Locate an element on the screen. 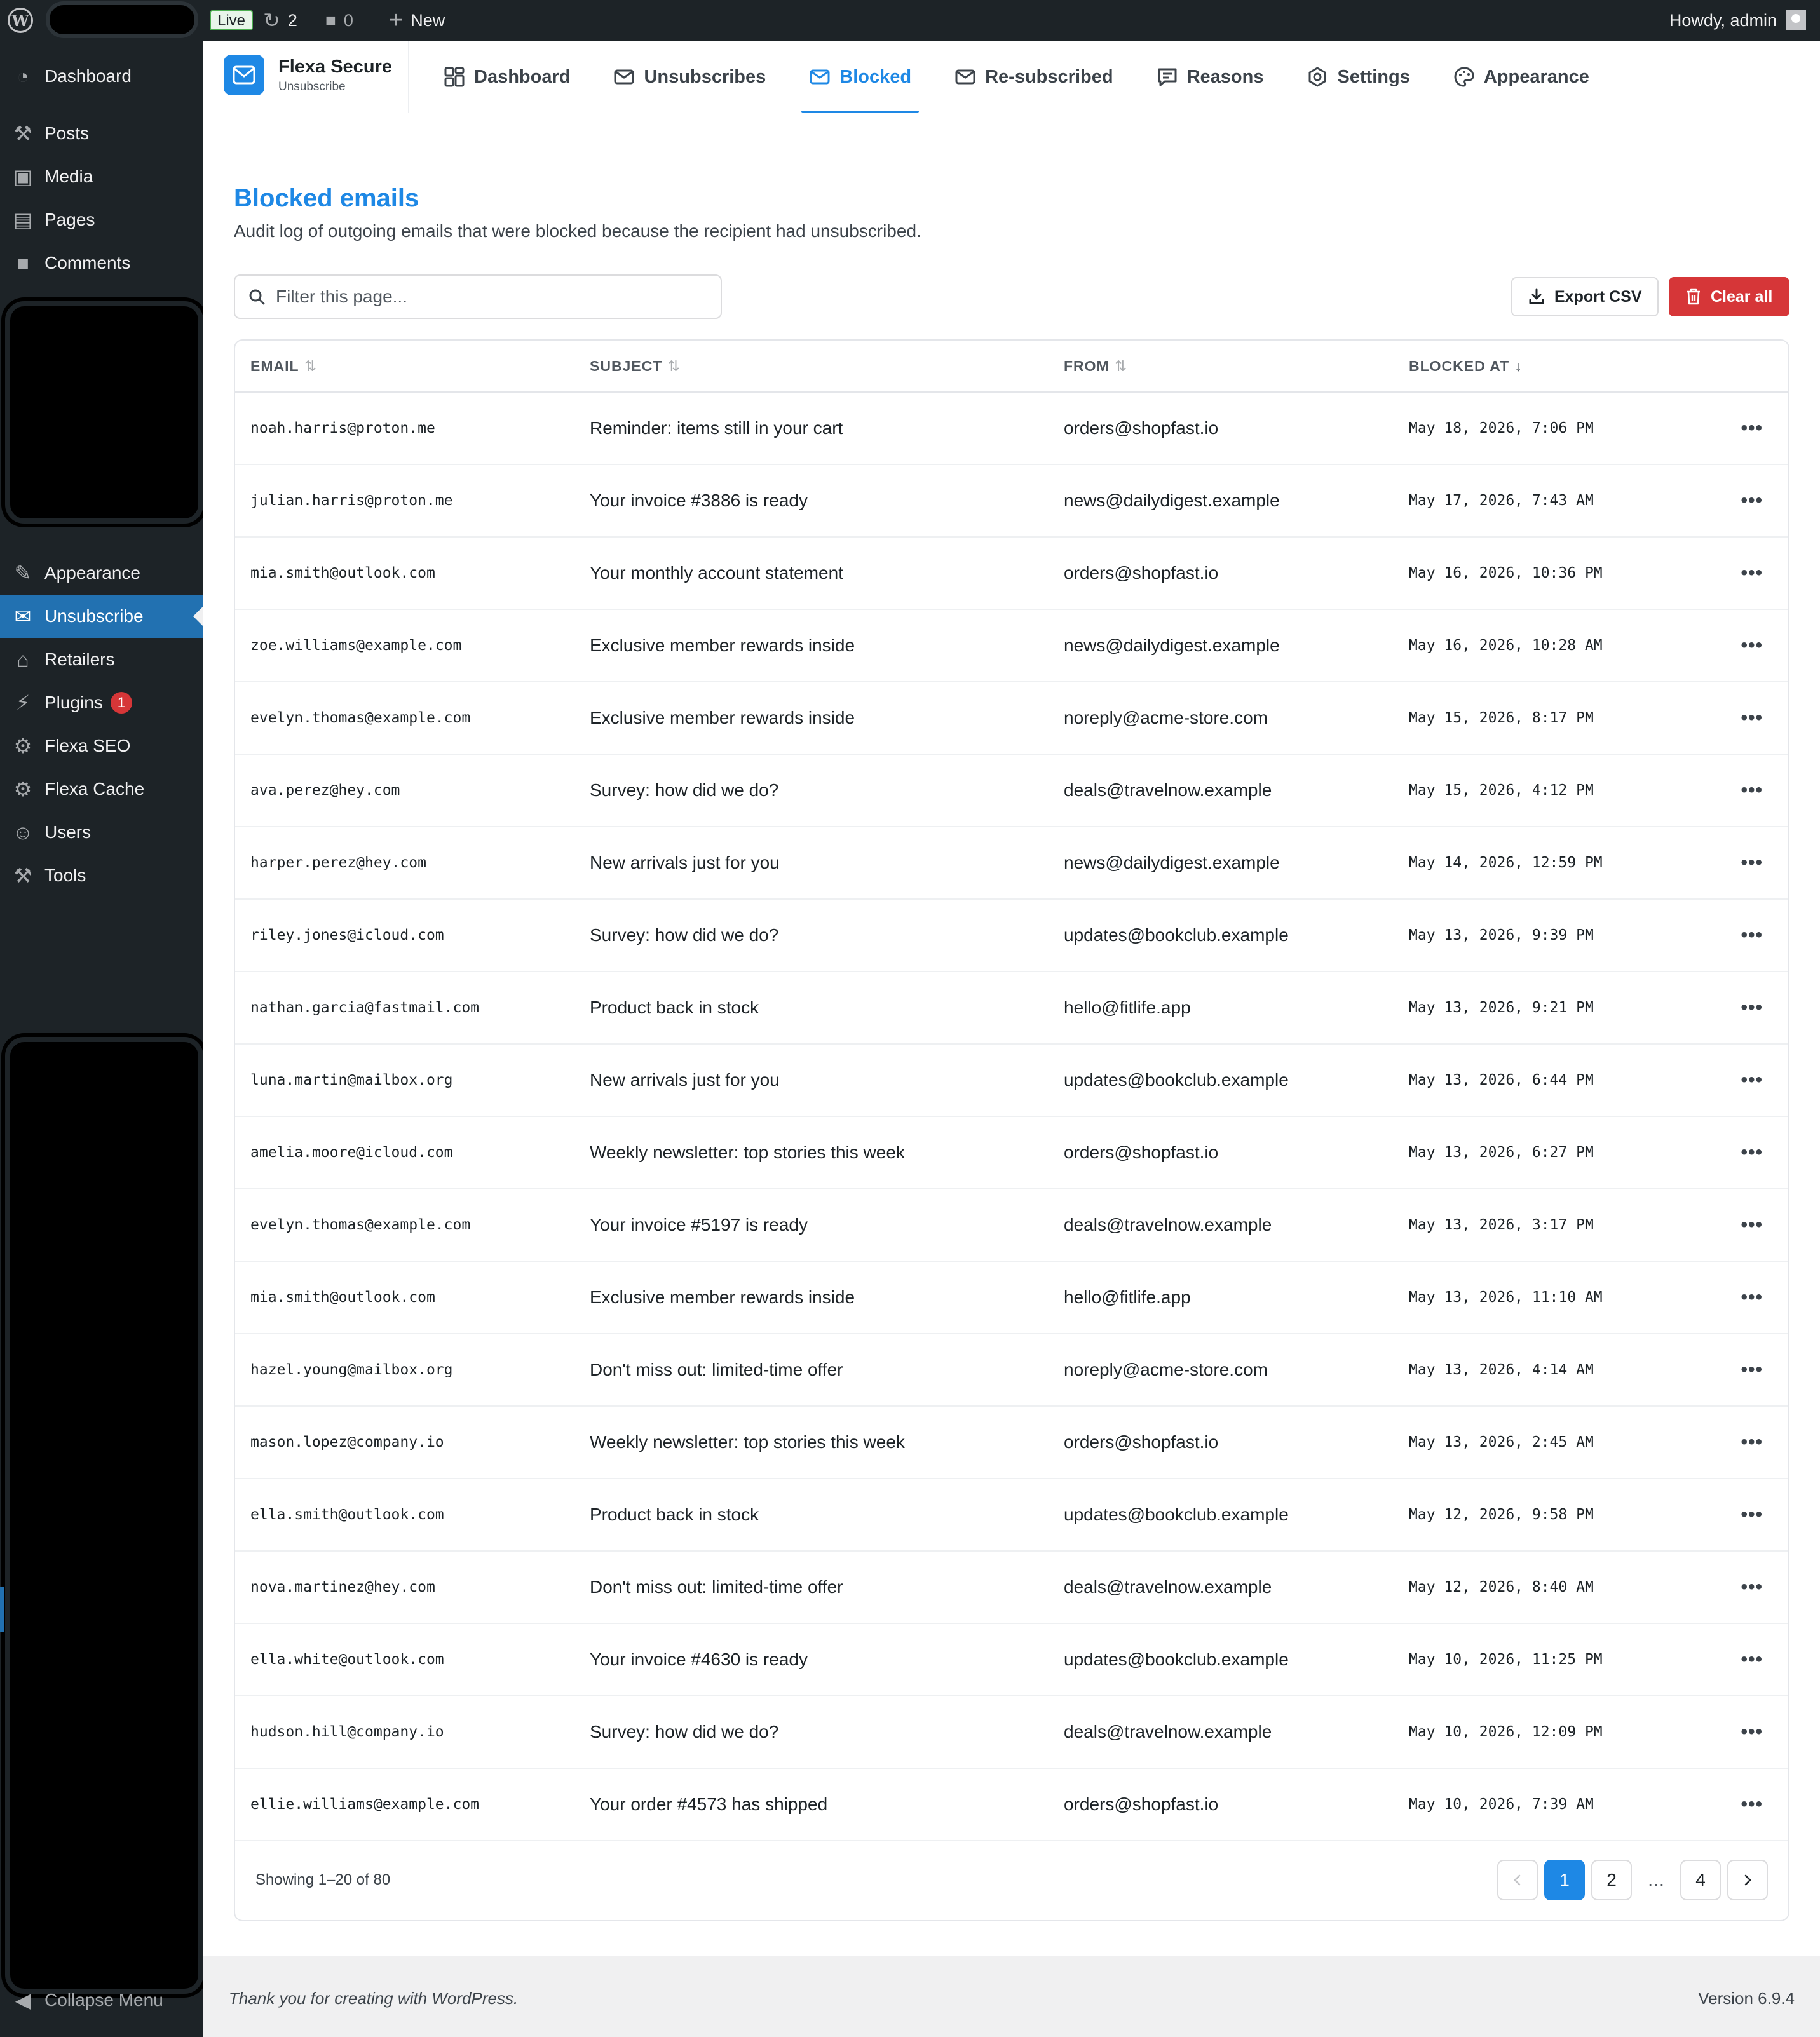  table-header-row: EMAIL ⇅ SUBJECT ⇅ FROM ⇅ BLOCKED AT ↓ is located at coordinates (1011, 367).